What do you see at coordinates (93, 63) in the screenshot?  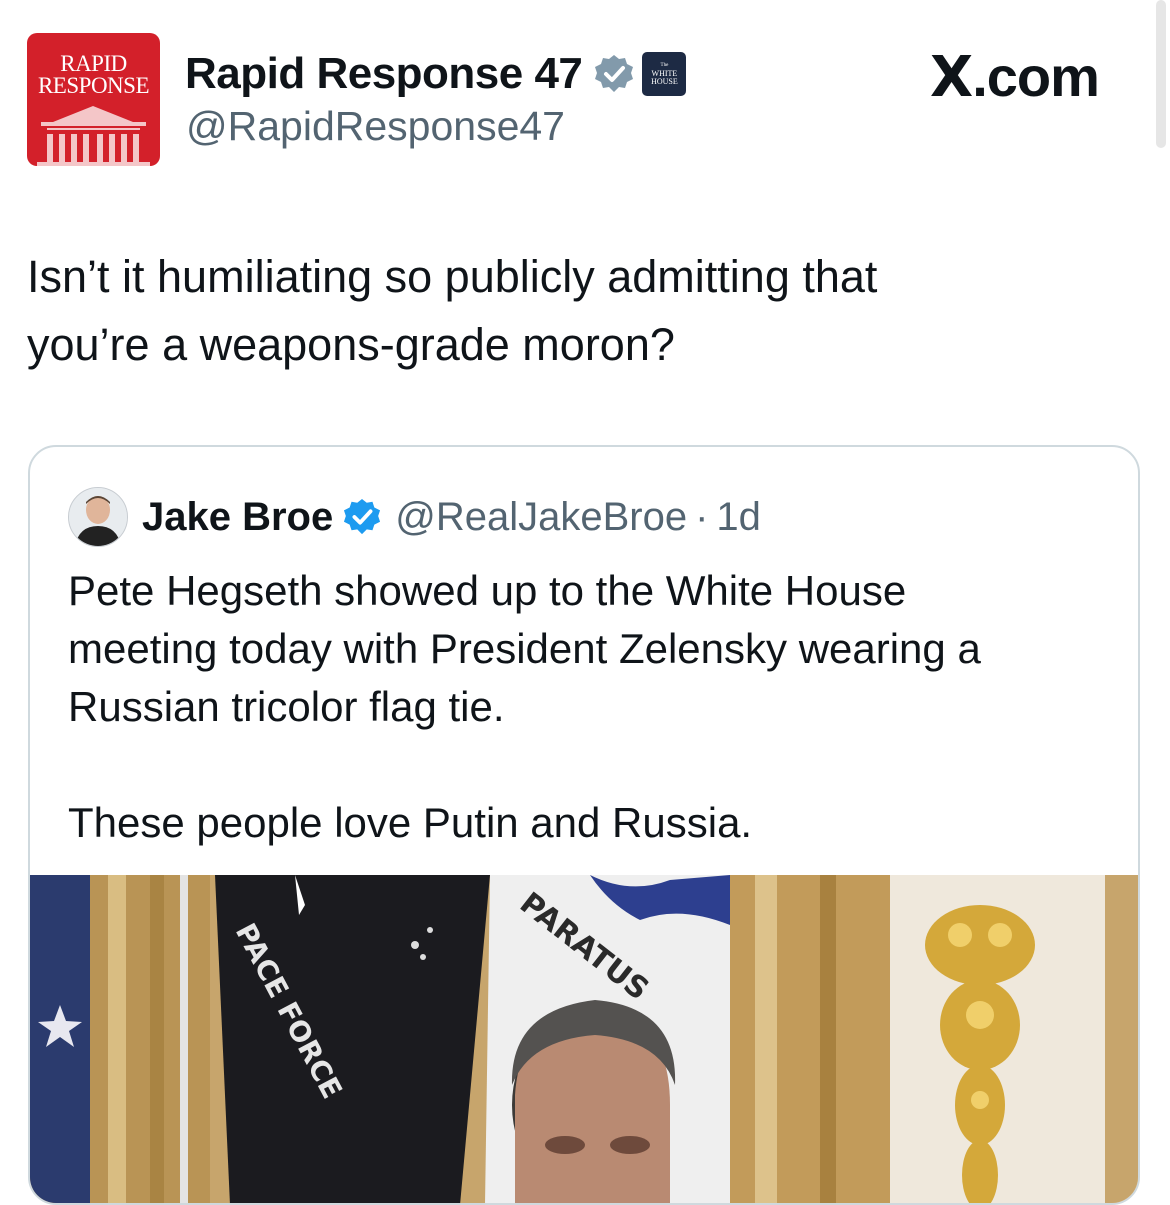 I see `avatar-text-line1: RAPID` at bounding box center [93, 63].